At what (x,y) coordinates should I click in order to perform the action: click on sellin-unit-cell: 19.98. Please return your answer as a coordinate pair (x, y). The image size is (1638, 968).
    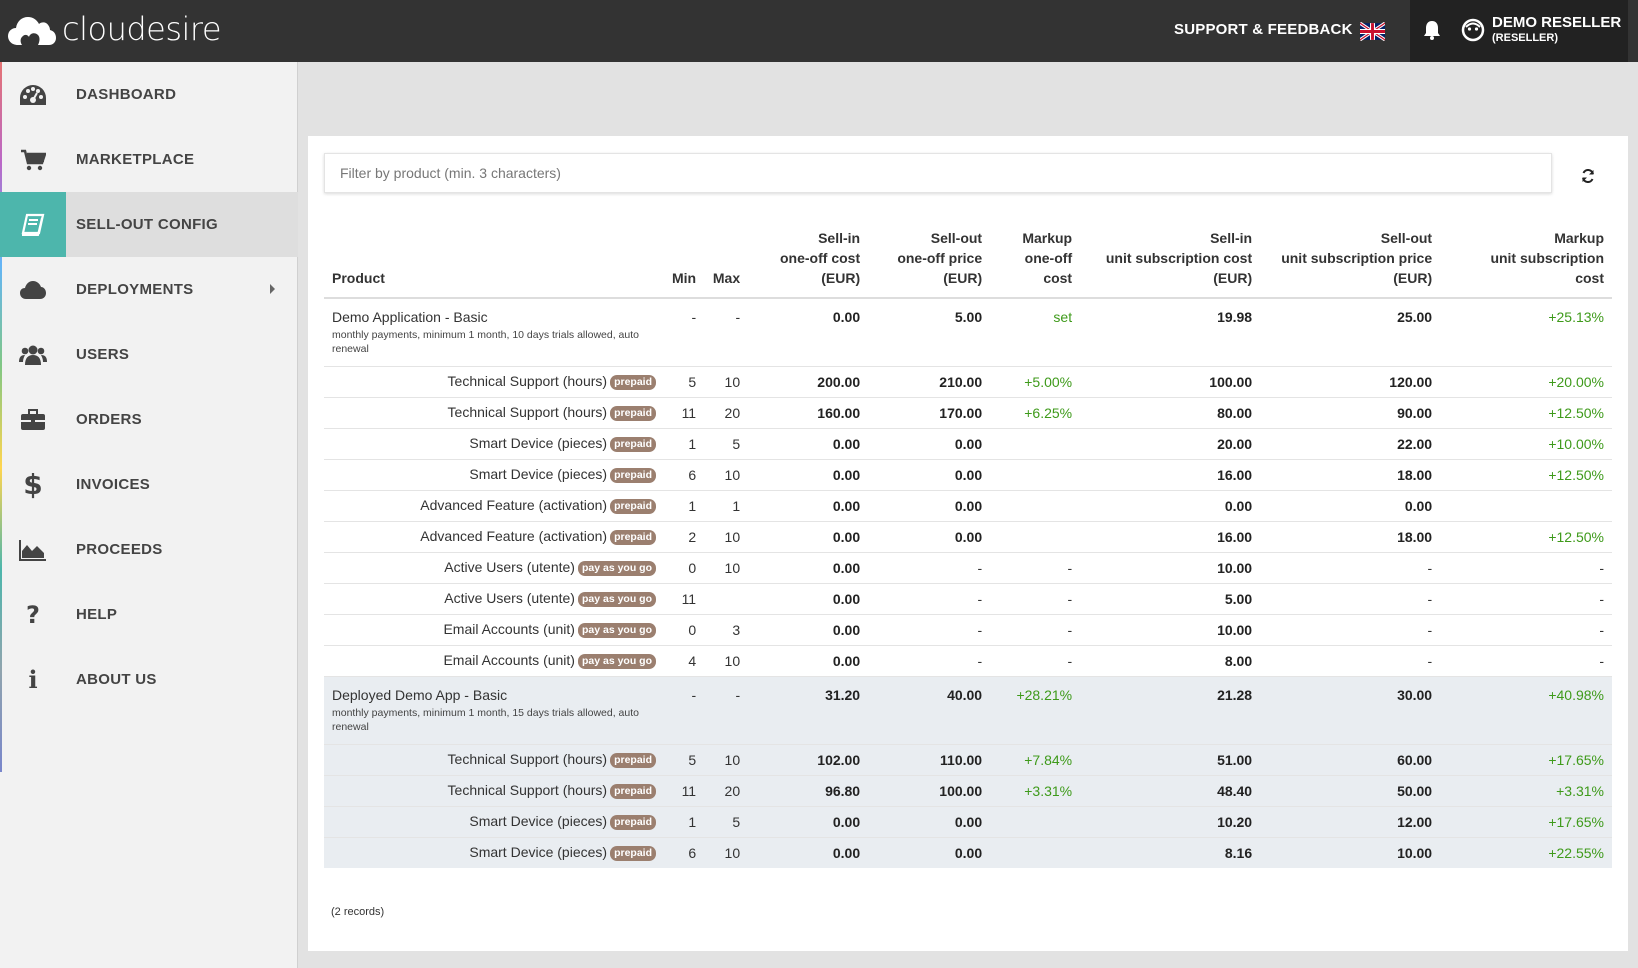
    Looking at the image, I should click on (1170, 331).